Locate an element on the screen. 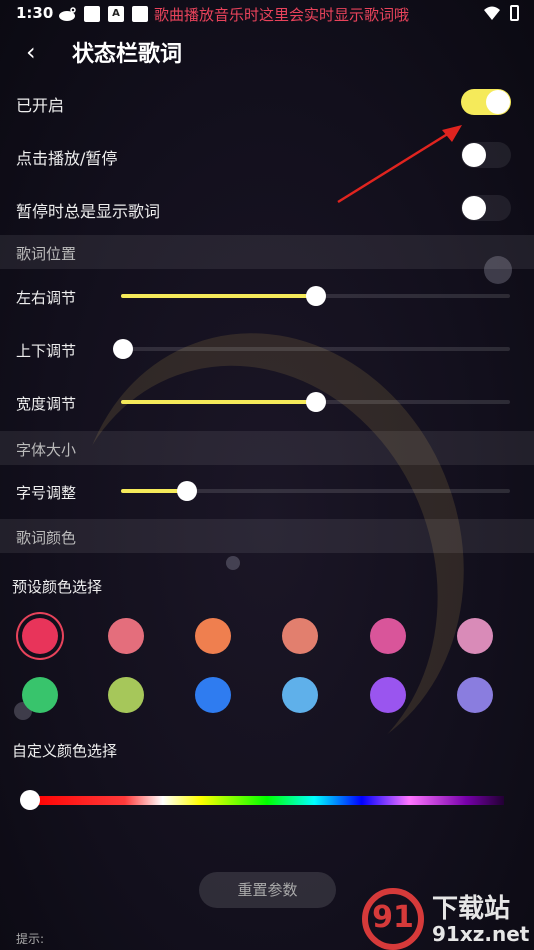  section-lyric-position: 歌词位置 is located at coordinates (267, 252).